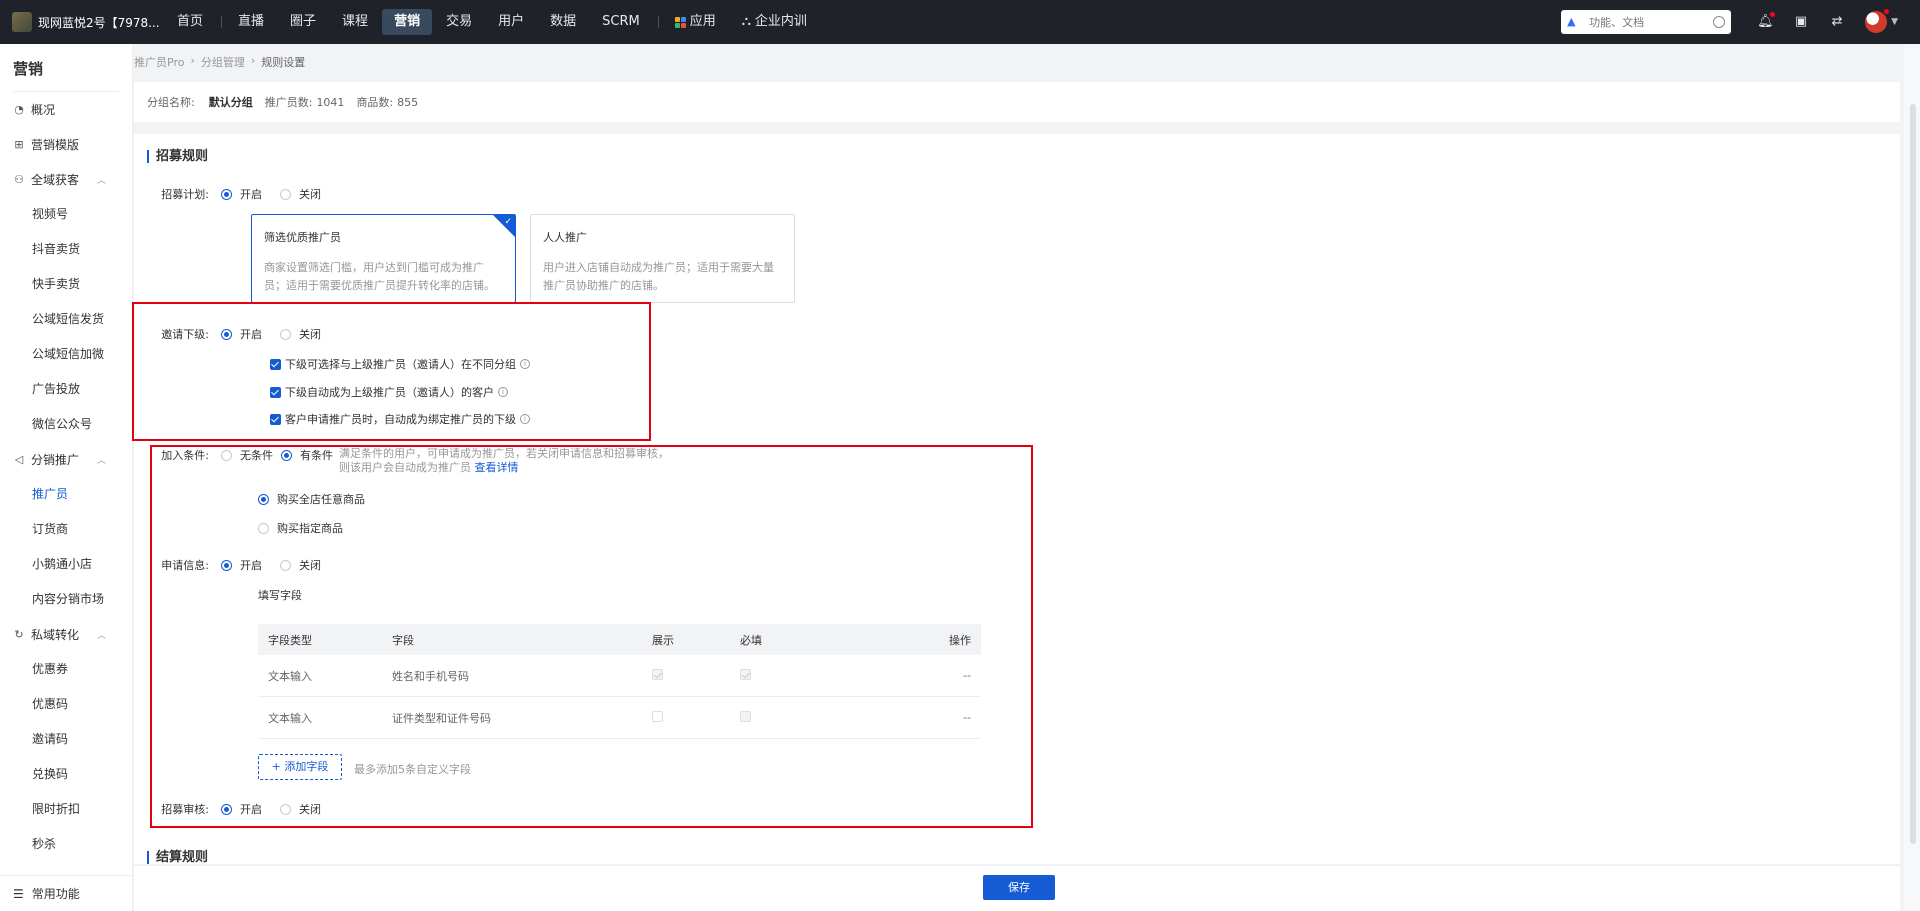 The height and width of the screenshot is (911, 1920). Describe the element at coordinates (1766, 21) in the screenshot. I see `bell-icon: 🔔︎` at that location.